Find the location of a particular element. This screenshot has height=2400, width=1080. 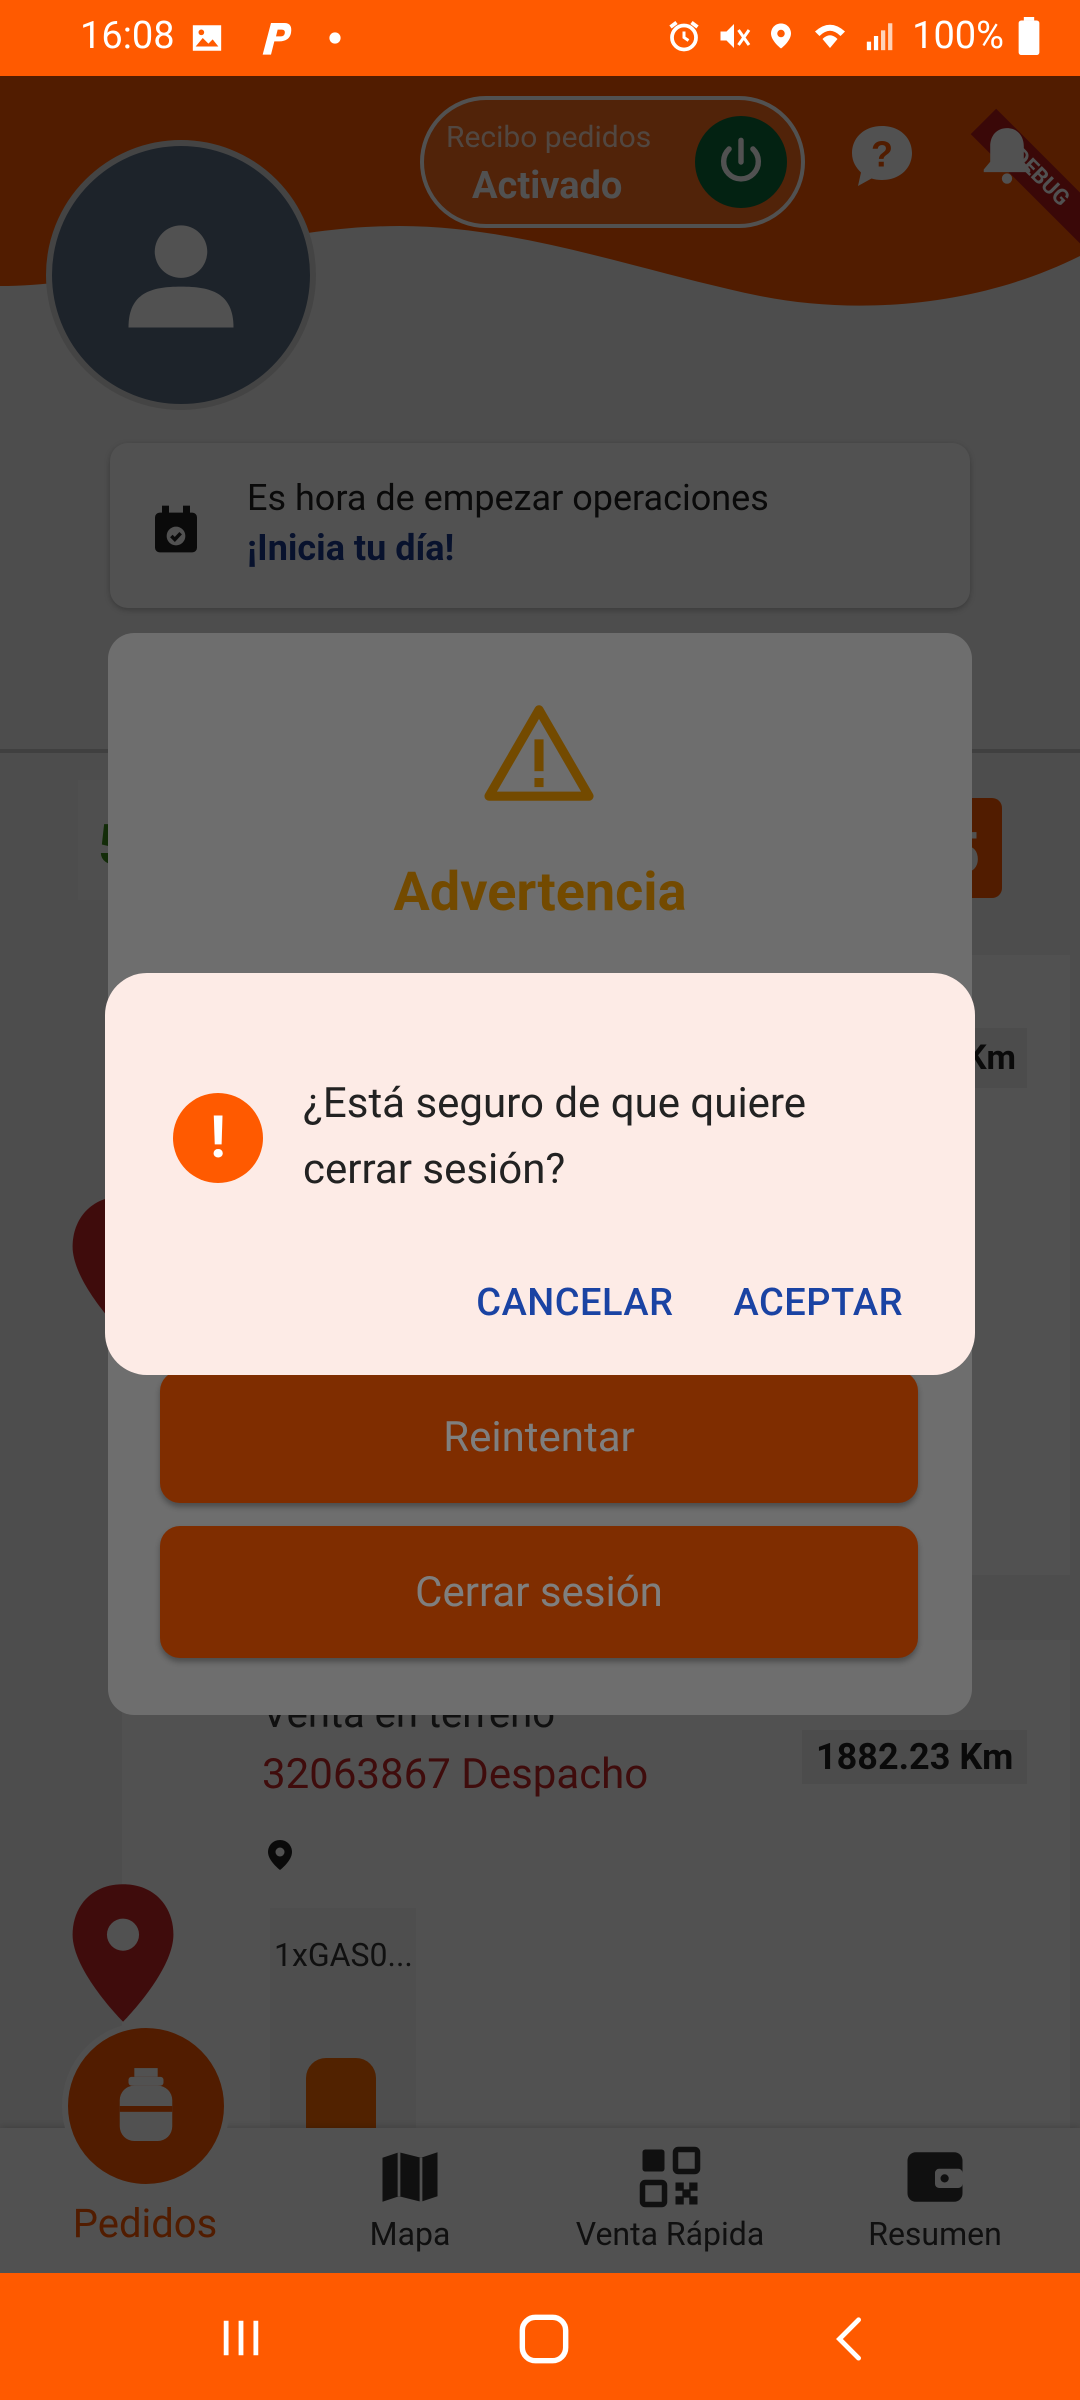

location-icon is located at coordinates (781, 36).